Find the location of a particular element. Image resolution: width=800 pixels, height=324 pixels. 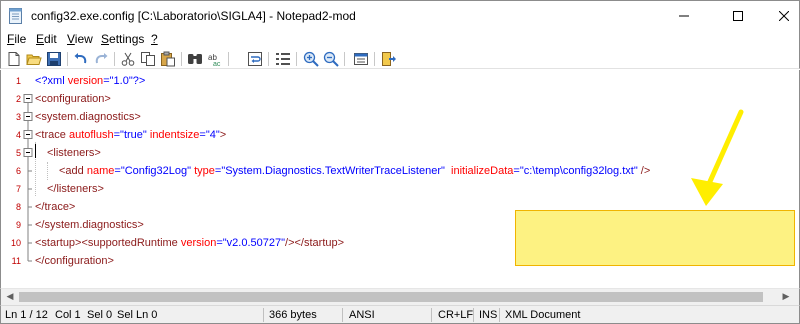

code-token: <trace is located at coordinates (50, 135).